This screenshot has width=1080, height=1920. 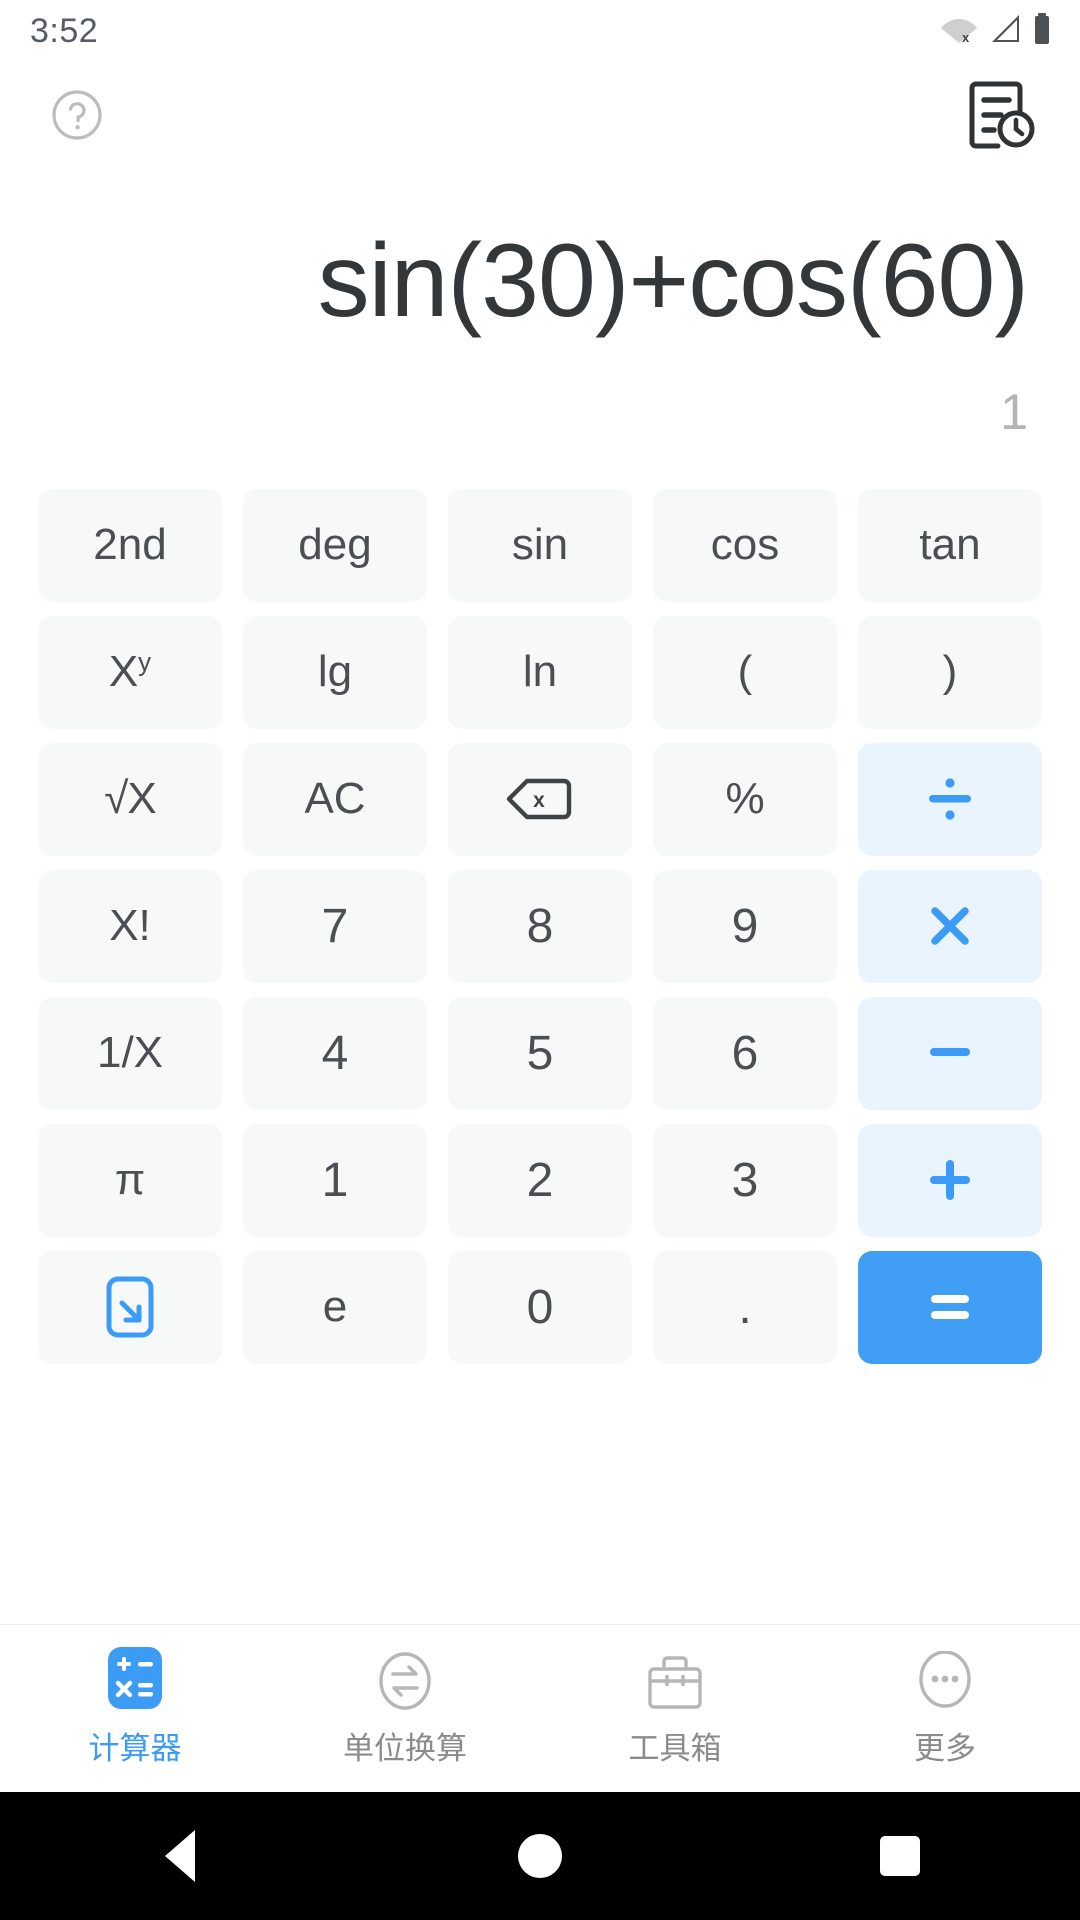 I want to click on key-ln: ln, so click(x=540, y=672).